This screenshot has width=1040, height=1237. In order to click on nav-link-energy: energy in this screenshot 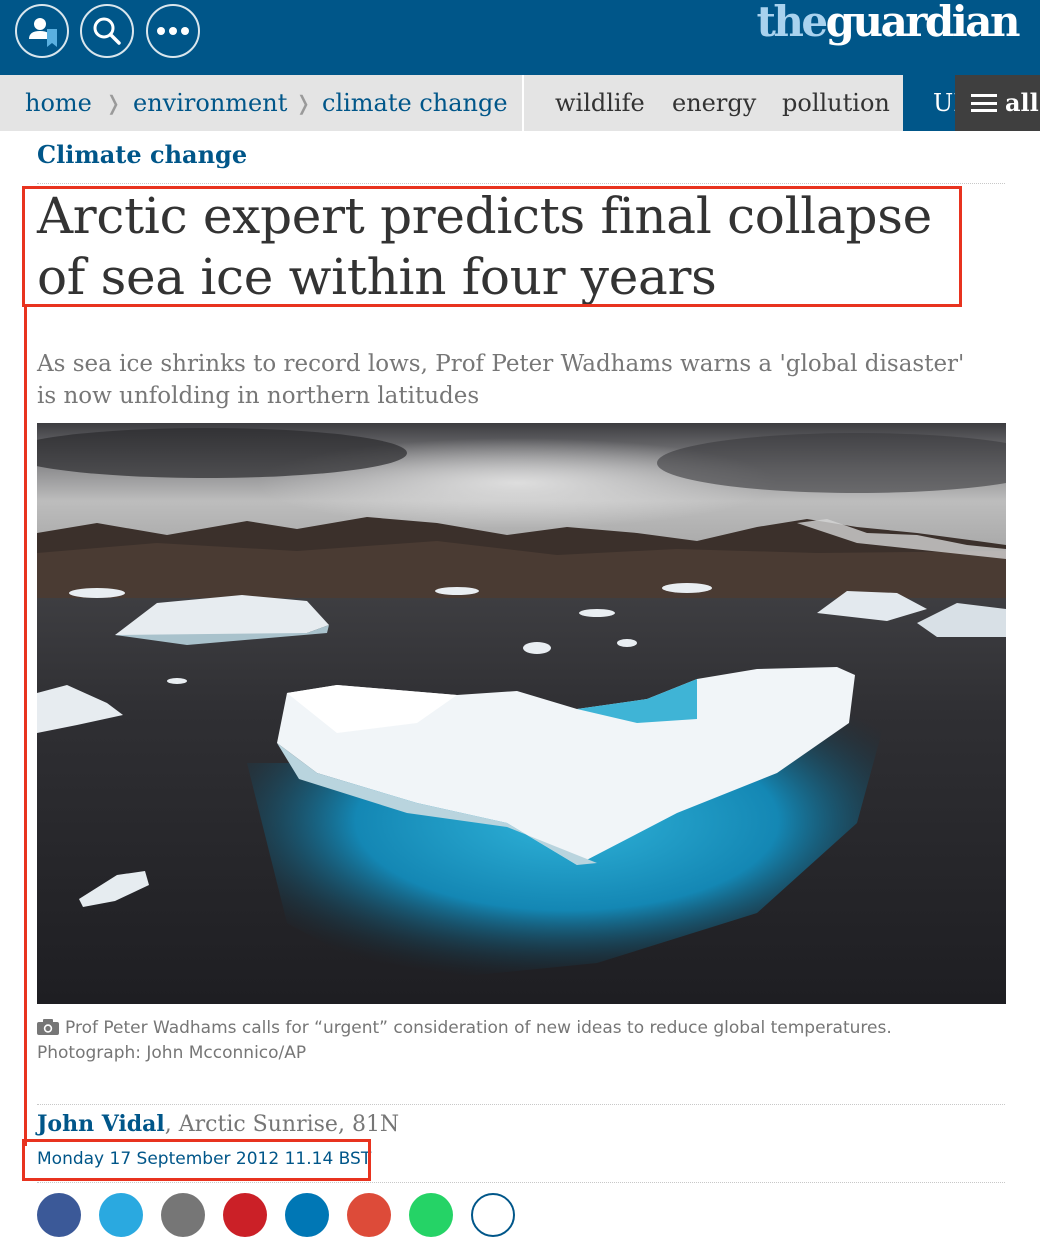, I will do `click(714, 103)`.